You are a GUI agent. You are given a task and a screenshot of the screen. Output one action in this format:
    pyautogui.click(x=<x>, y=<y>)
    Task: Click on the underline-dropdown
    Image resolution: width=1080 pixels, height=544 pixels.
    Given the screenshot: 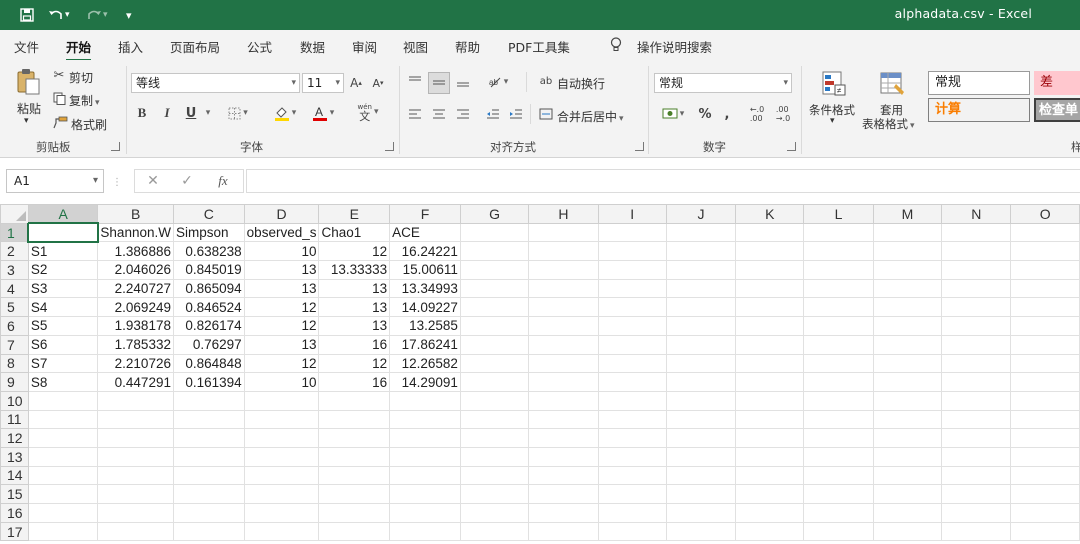 What is the action you would take?
    pyautogui.click(x=207, y=113)
    